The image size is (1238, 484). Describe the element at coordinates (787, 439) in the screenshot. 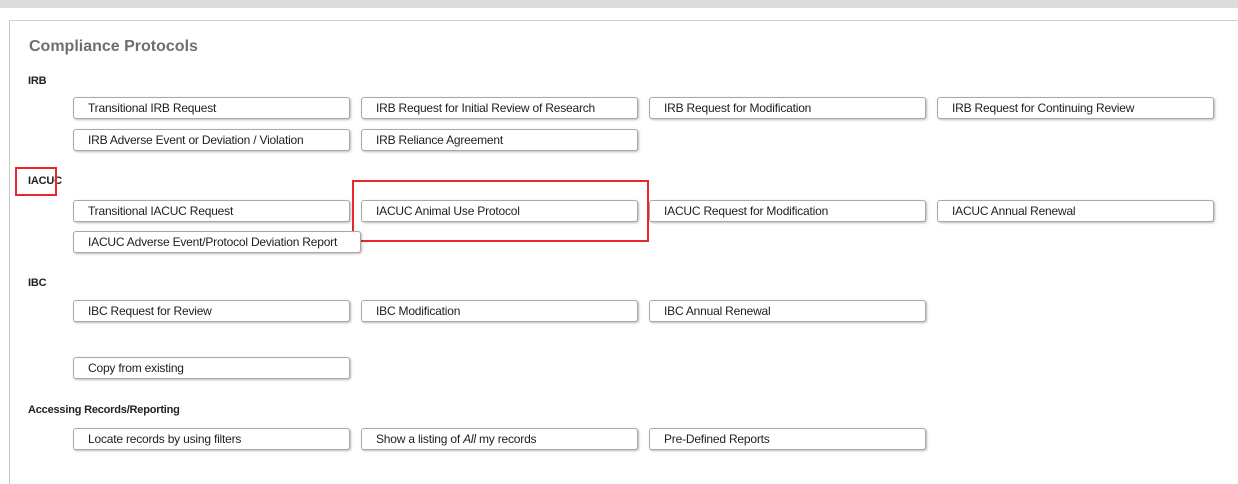

I see `predefined-reports-button: Pre-Defined Reports` at that location.